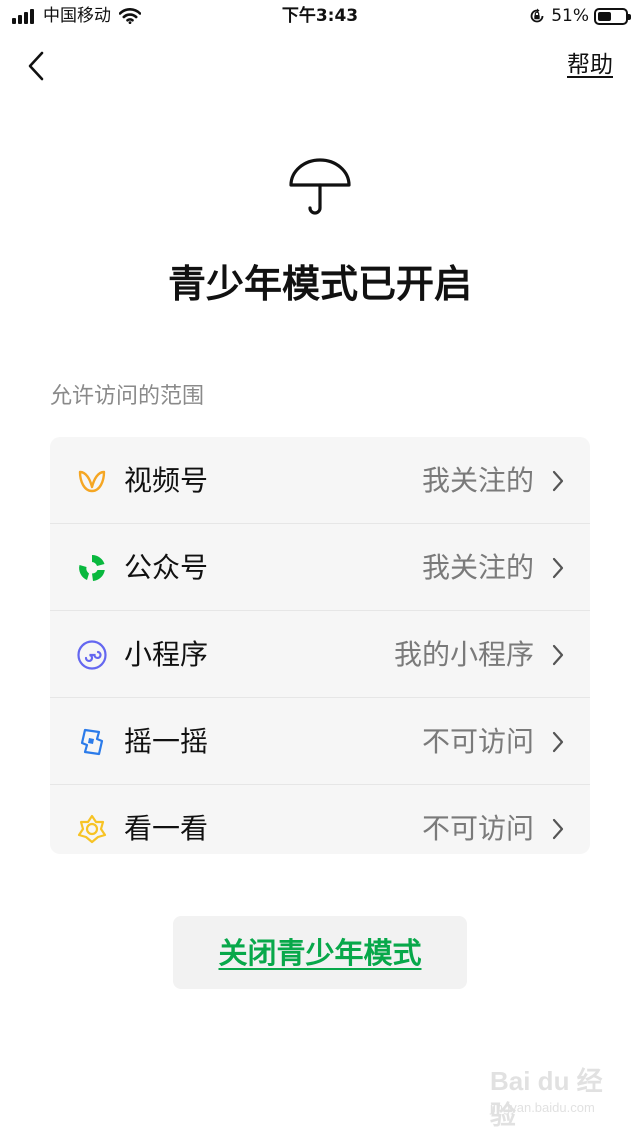 The width and height of the screenshot is (640, 1138). I want to click on watermark: Bai du 经验 jingyan.baidu.com, so click(550, 1097).